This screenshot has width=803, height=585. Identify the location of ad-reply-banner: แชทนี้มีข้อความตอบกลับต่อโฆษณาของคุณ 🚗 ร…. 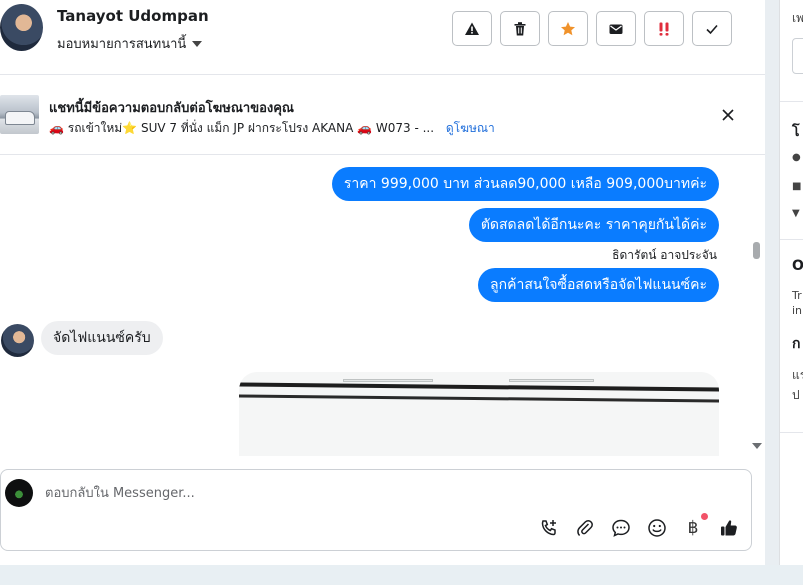
(382, 115).